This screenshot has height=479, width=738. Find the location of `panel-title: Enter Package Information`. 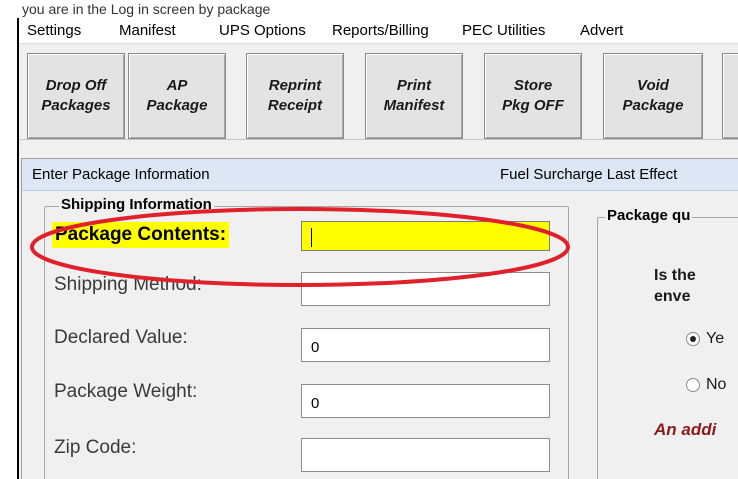

panel-title: Enter Package Information is located at coordinates (121, 174).